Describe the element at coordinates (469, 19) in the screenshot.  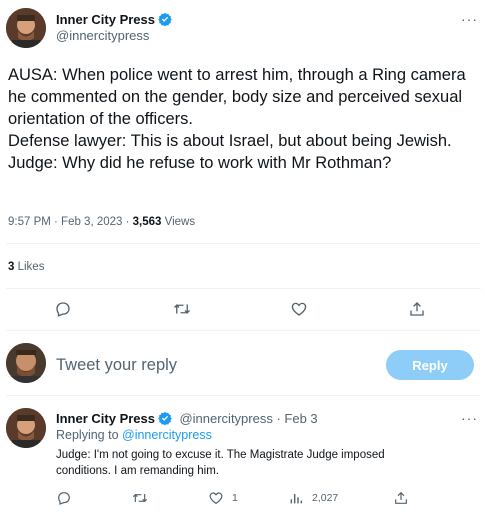
I see `more-options-icon: ···` at that location.